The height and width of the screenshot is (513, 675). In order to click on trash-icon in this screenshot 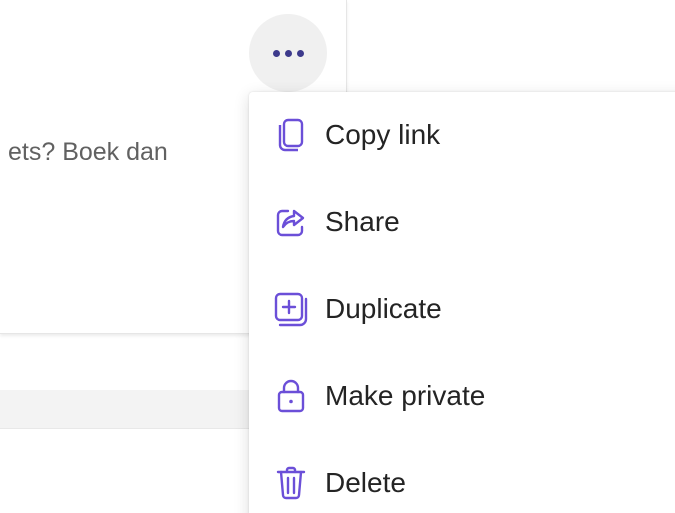, I will do `click(291, 483)`.